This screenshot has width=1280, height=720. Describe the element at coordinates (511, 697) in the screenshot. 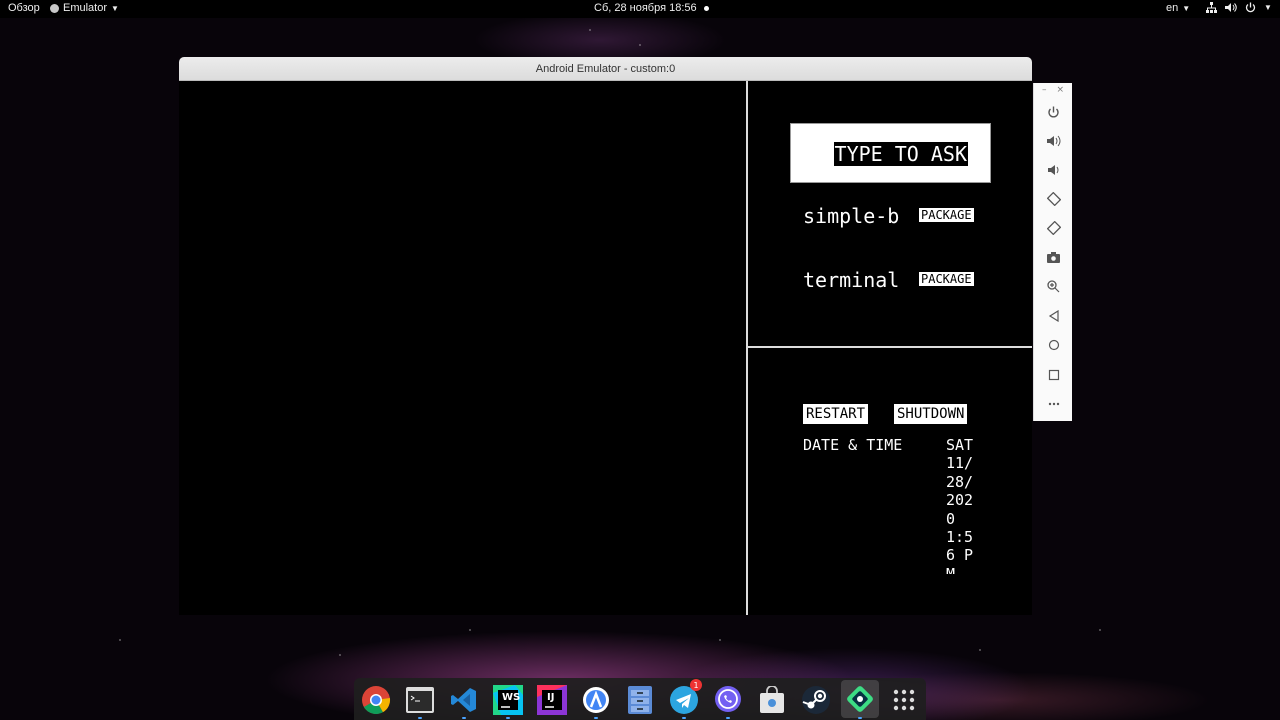

I see `webstorm-label: WS` at that location.